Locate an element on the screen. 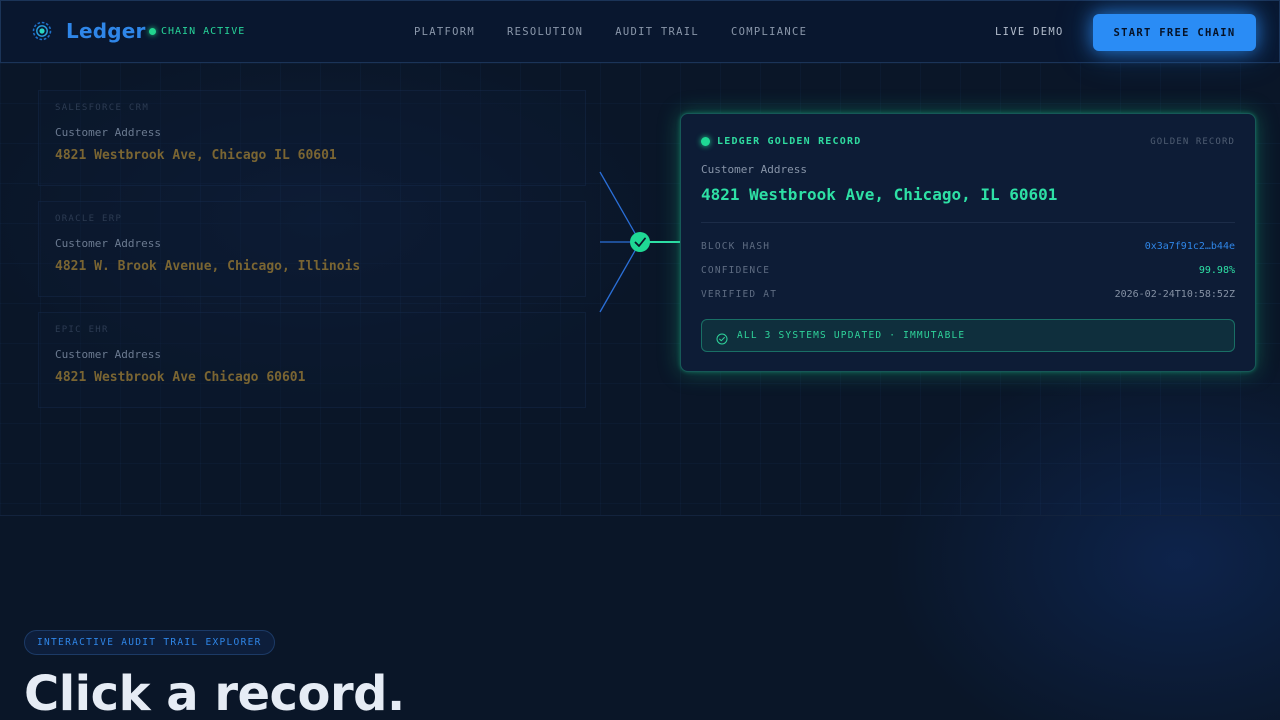 The width and height of the screenshot is (1280, 720). meta-row-verified-at: VERIFIED AT 2026-02-24T10:58:52Z is located at coordinates (968, 296).